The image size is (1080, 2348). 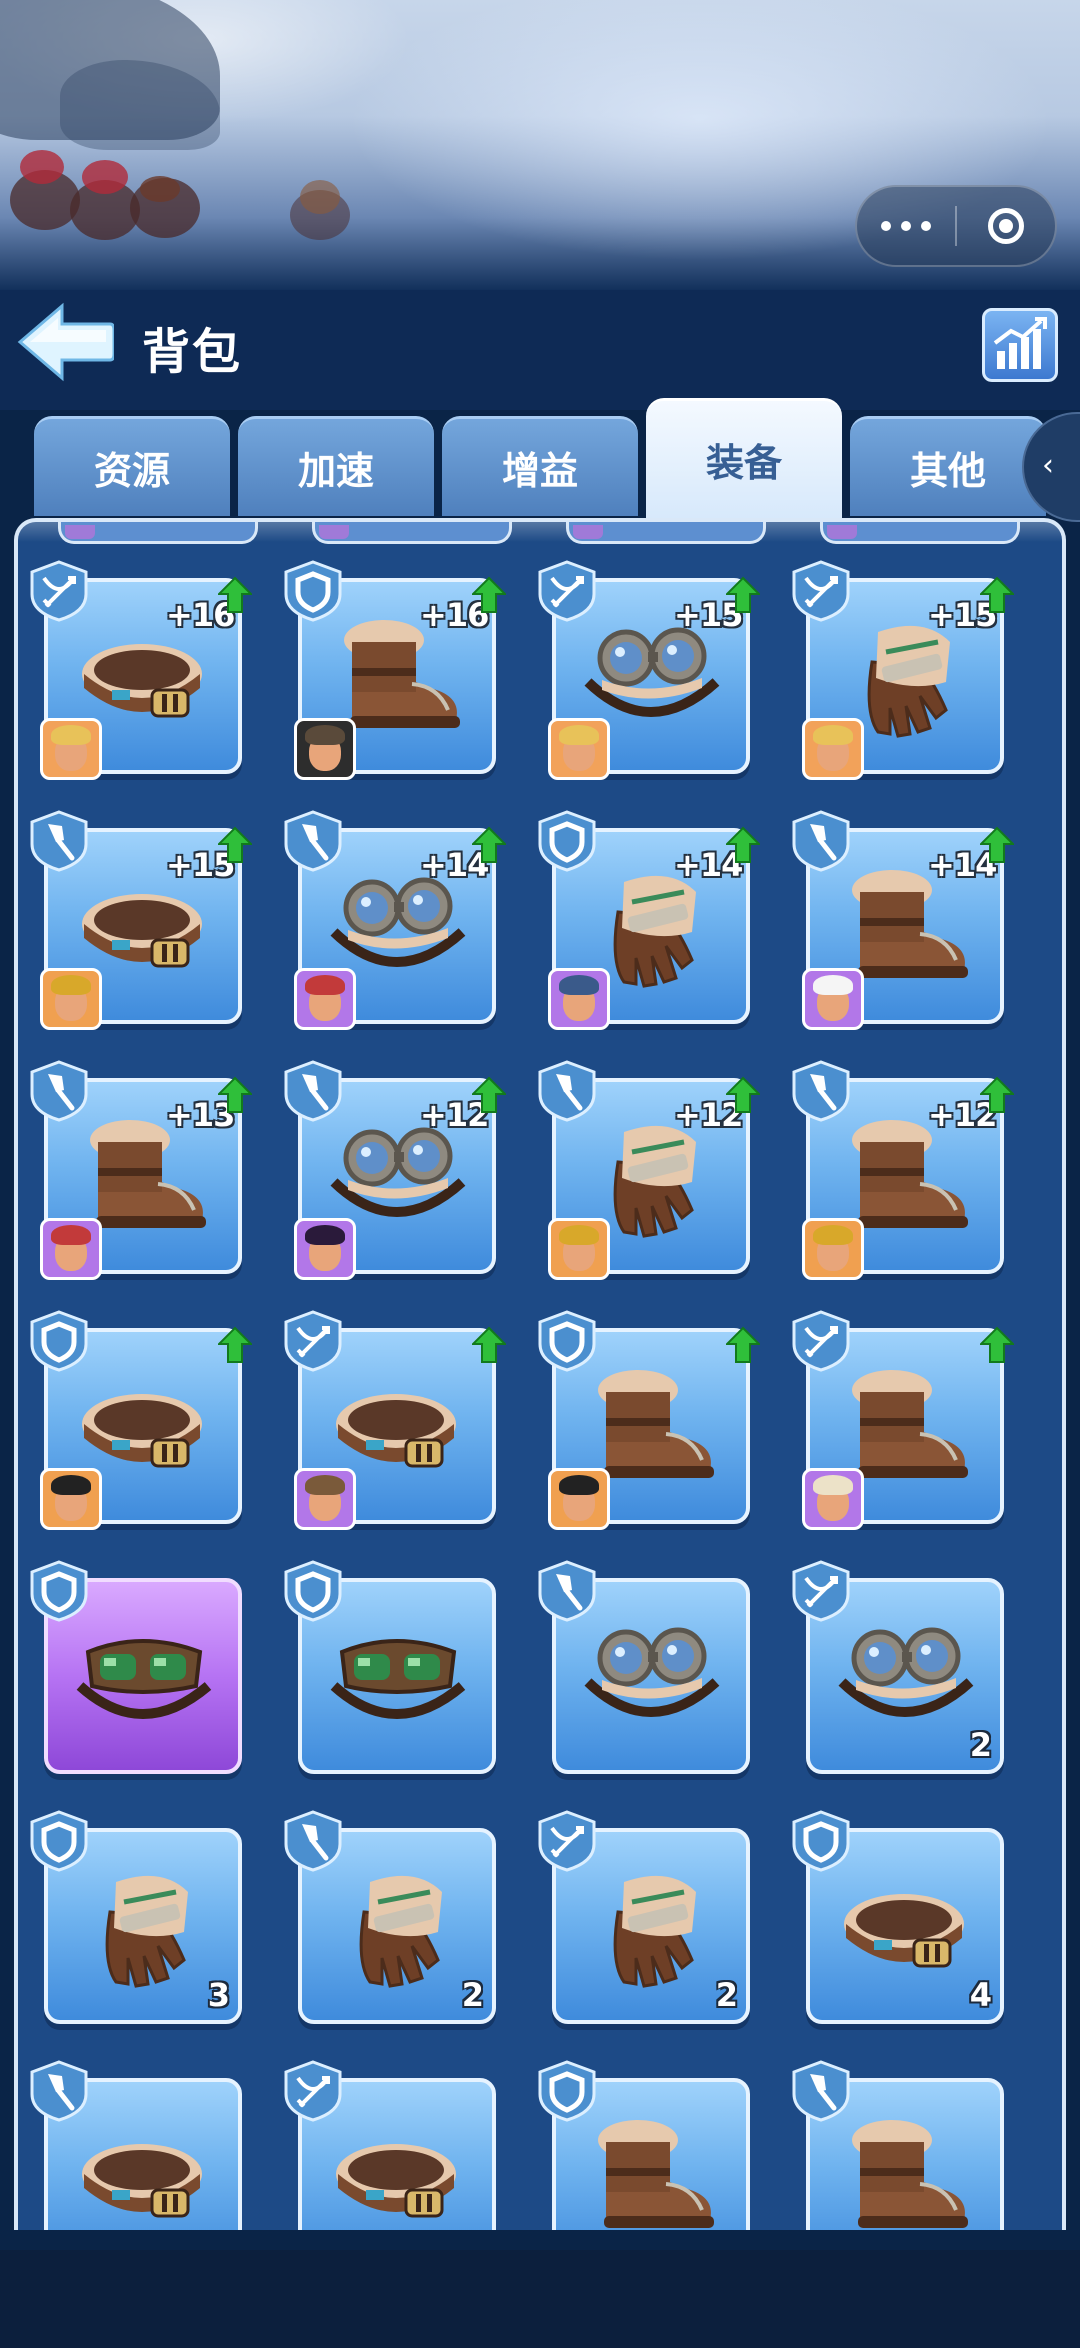 I want to click on back-arrow-icon, so click(x=66, y=342).